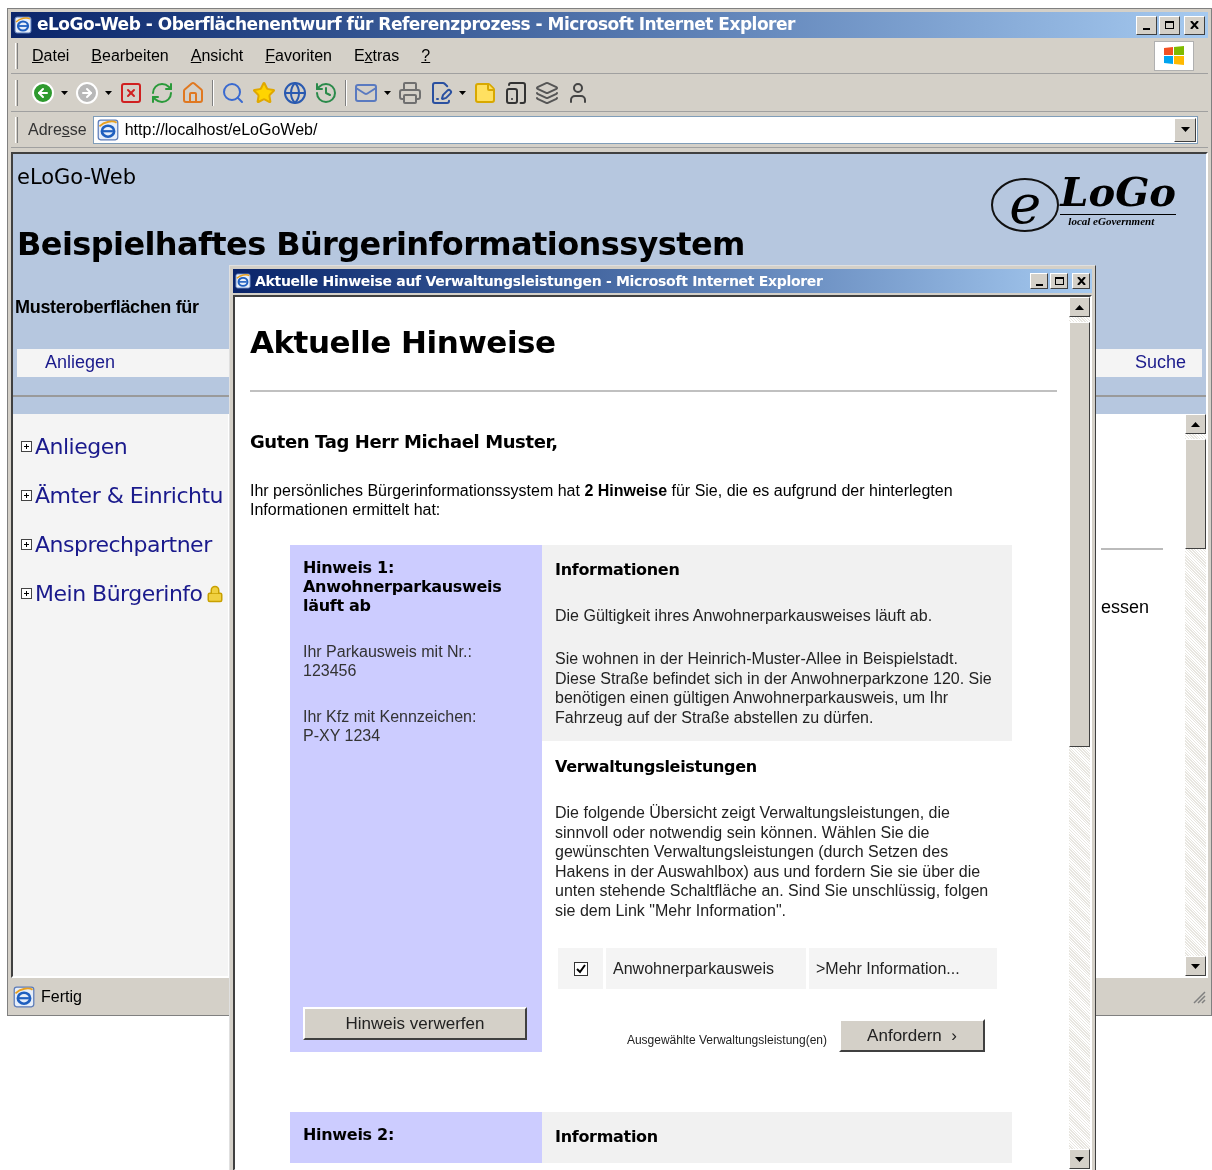  What do you see at coordinates (388, 660) in the screenshot?
I see `hint-detail: Ihr Parkausweis mit Nr.: 123456` at bounding box center [388, 660].